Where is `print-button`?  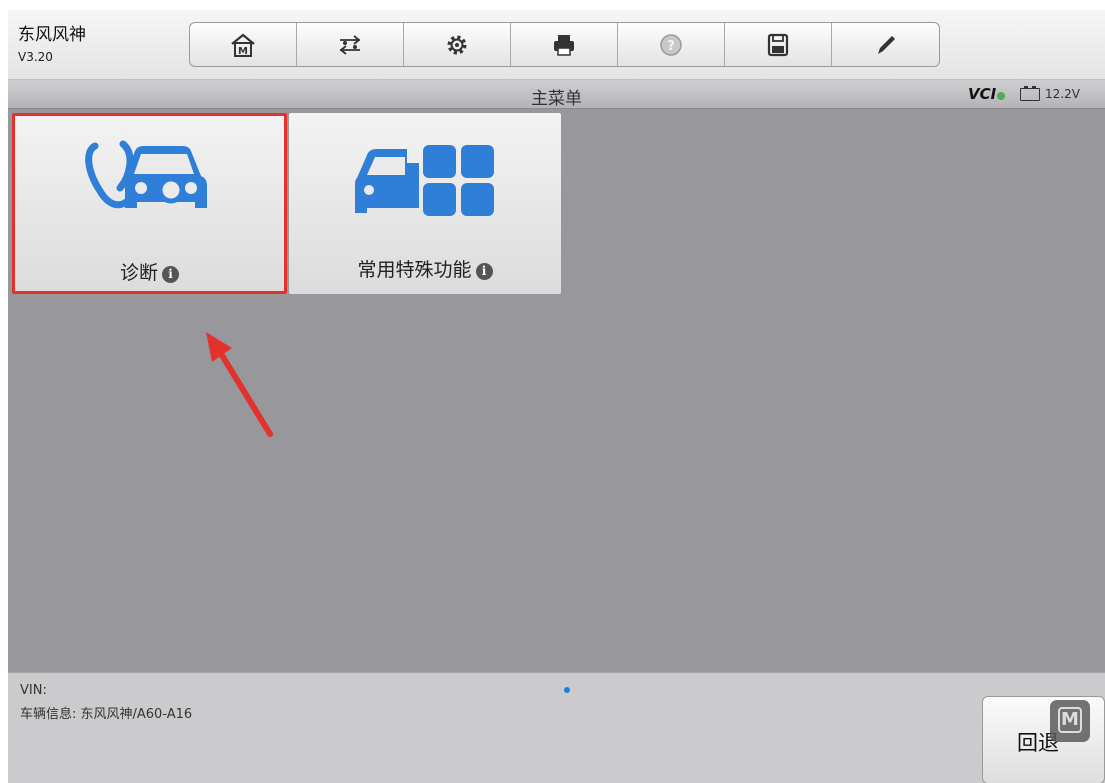
print-button is located at coordinates (564, 44).